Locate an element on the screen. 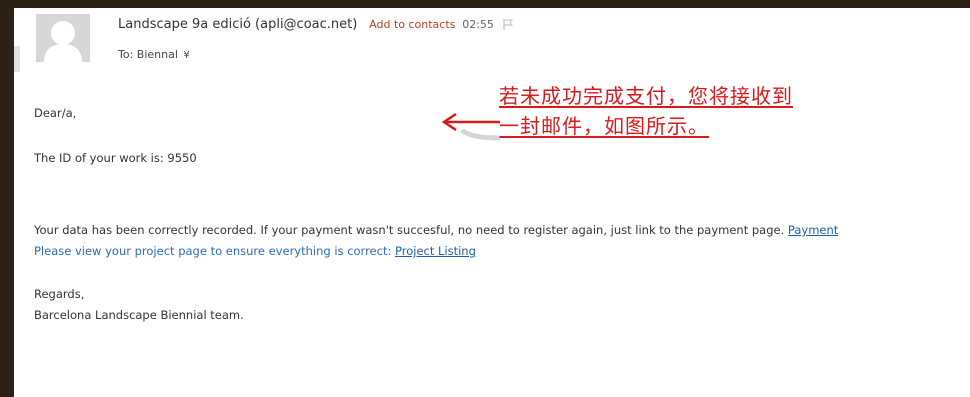 Image resolution: width=970 pixels, height=397 pixels. signature-team: Barcelona Landscape Biennial team. is located at coordinates (139, 315).